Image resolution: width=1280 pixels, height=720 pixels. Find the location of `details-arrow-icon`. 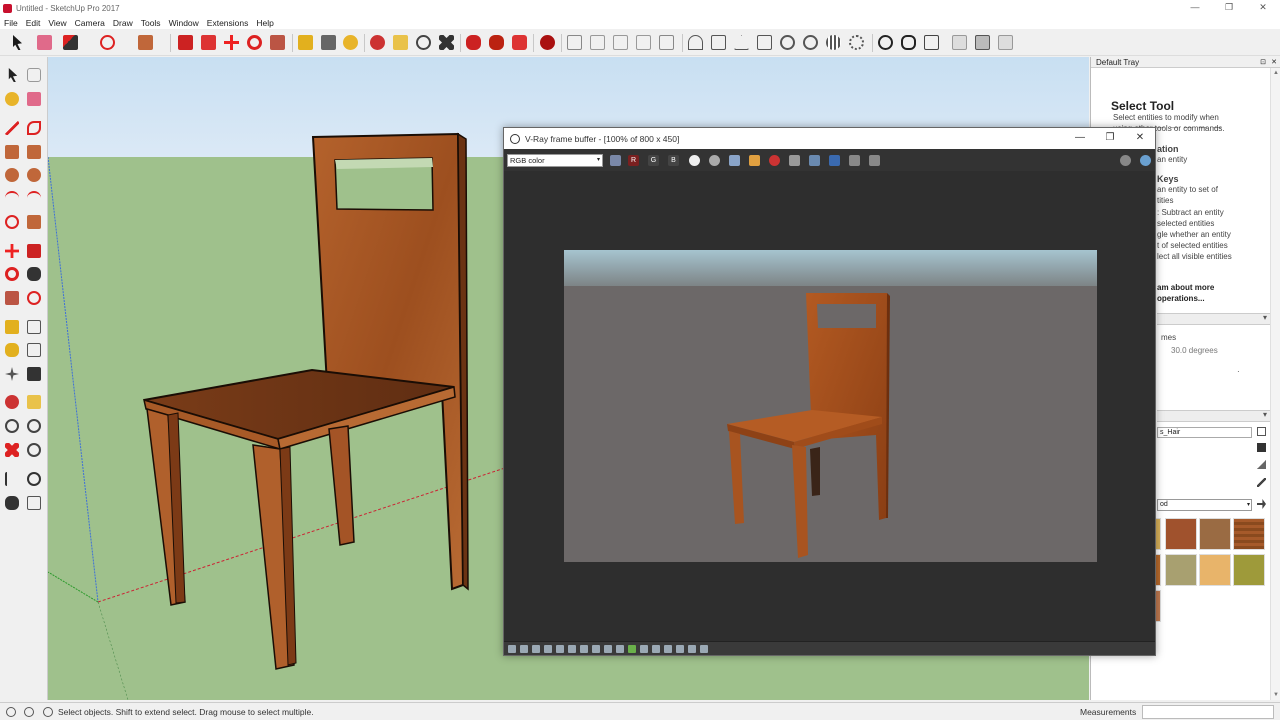

details-arrow-icon is located at coordinates (1261, 504).